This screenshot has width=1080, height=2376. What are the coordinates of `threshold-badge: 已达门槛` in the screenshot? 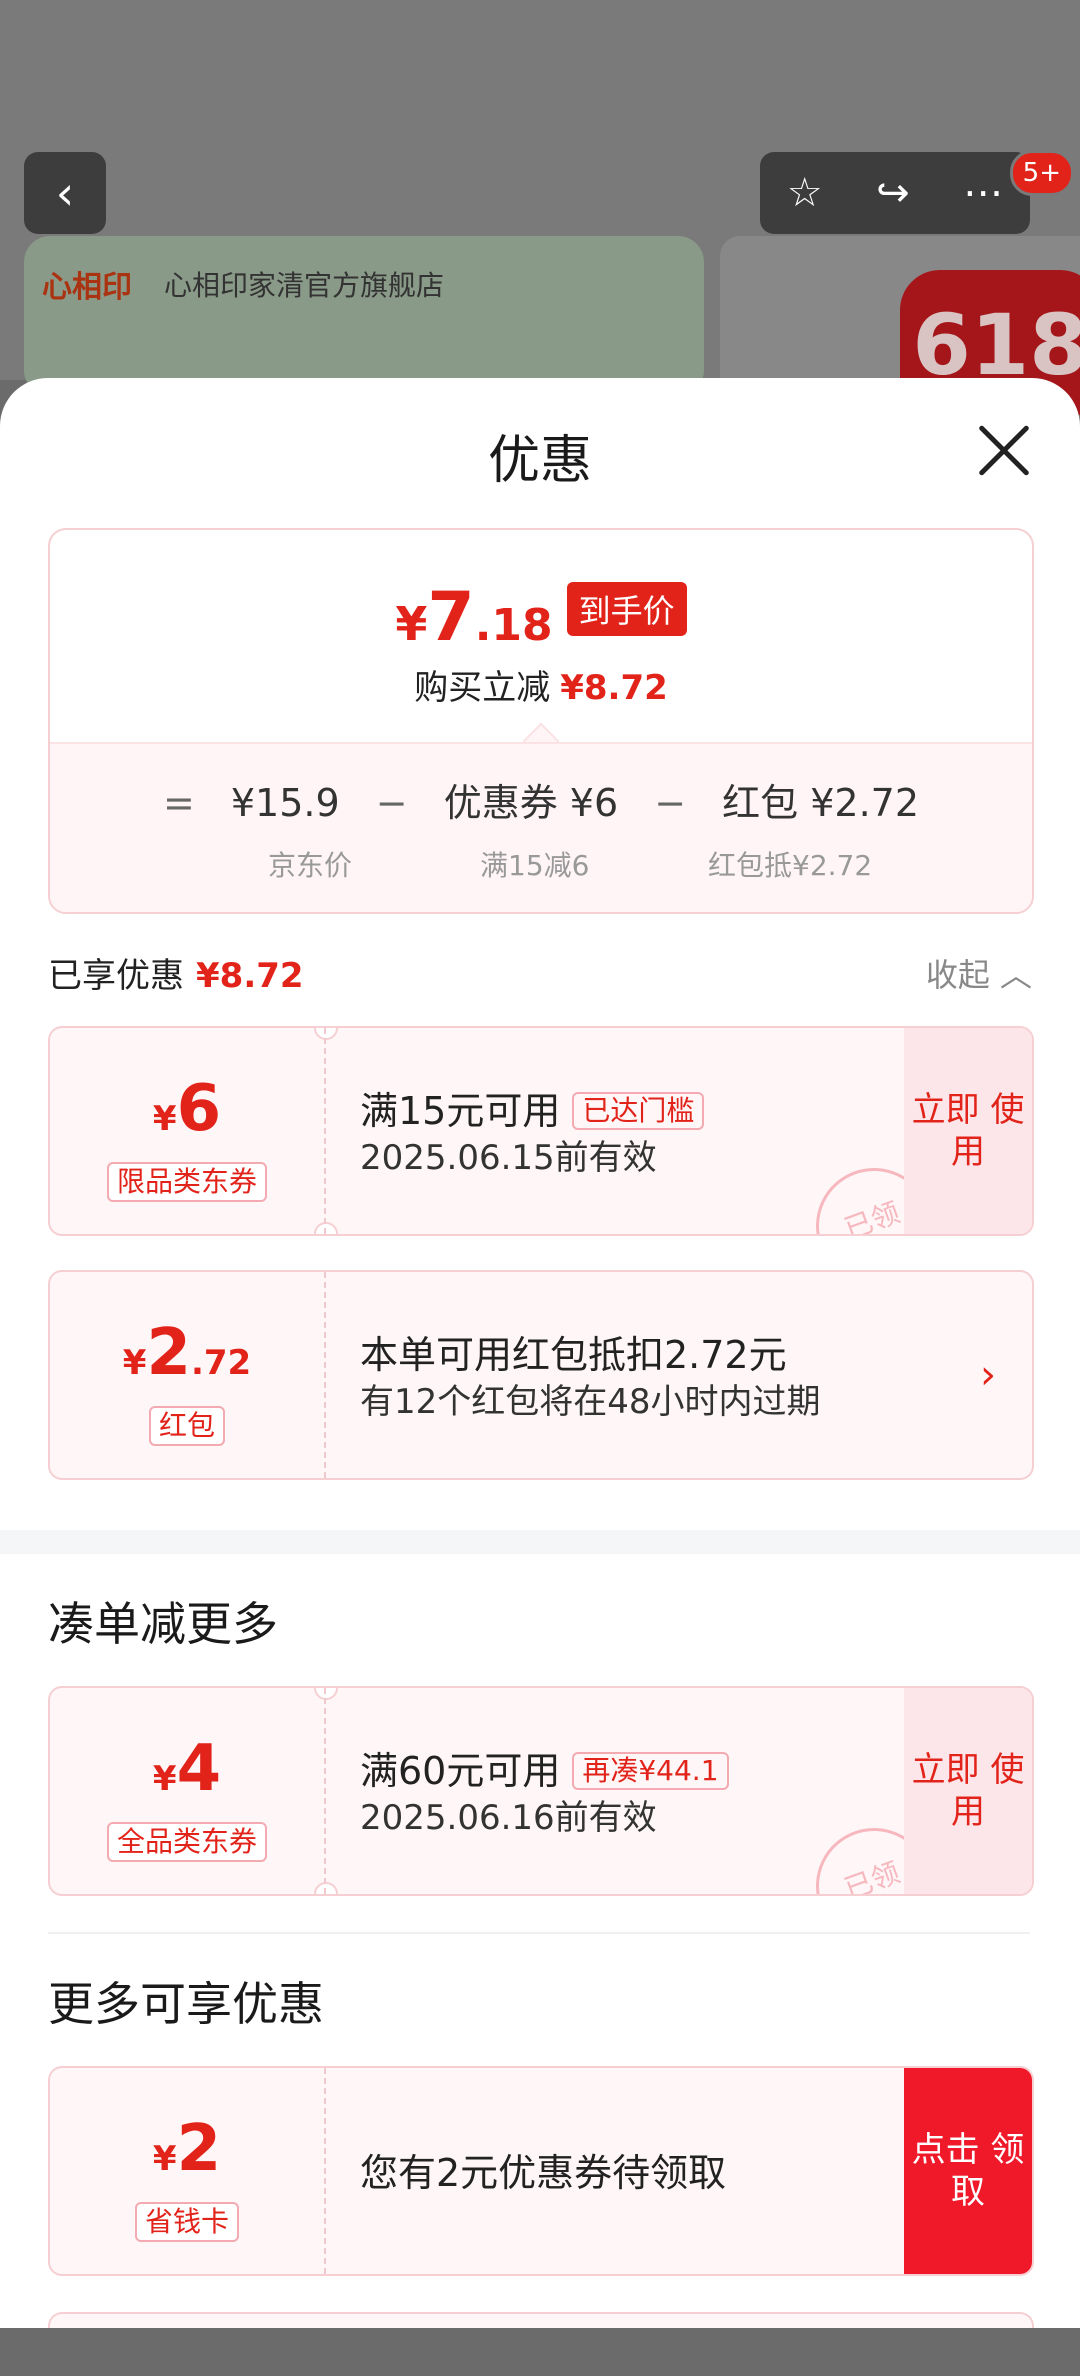 It's located at (638, 1111).